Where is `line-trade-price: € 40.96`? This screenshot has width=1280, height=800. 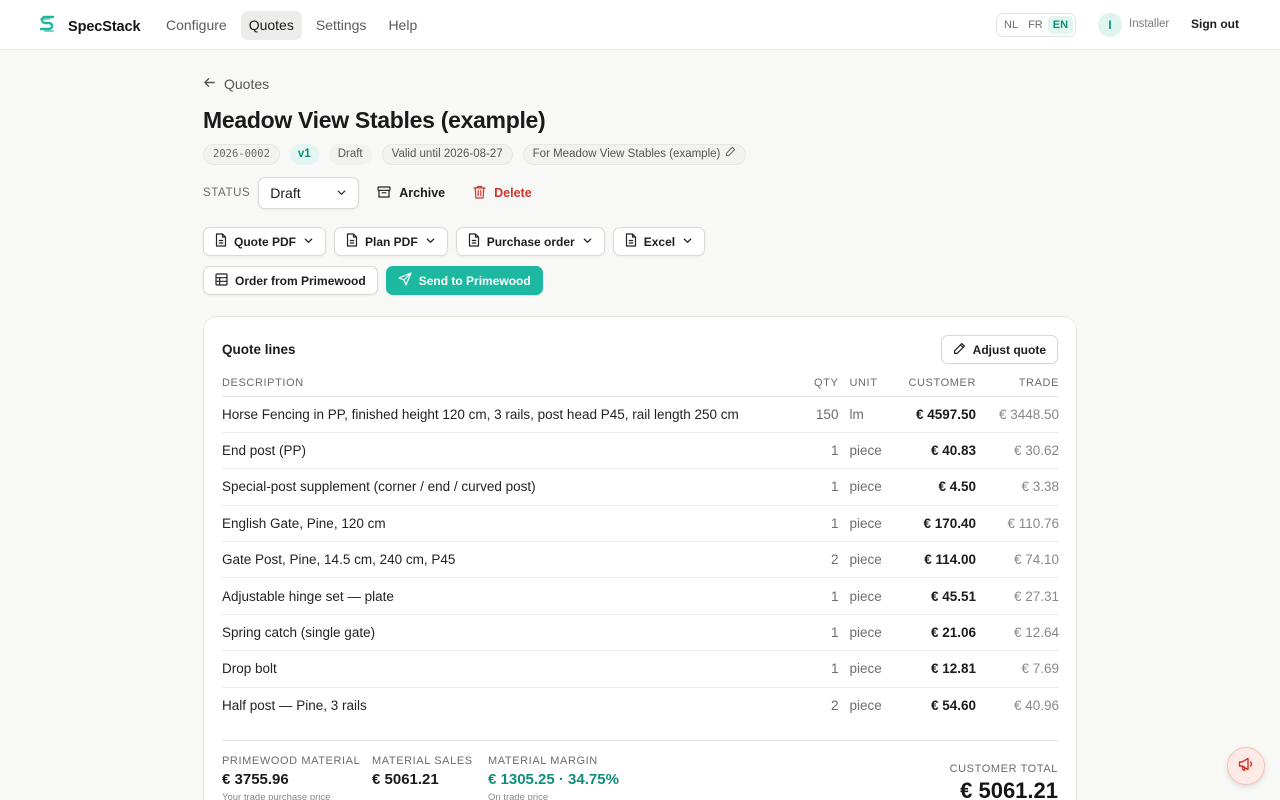
line-trade-price: € 40.96 is located at coordinates (1036, 706).